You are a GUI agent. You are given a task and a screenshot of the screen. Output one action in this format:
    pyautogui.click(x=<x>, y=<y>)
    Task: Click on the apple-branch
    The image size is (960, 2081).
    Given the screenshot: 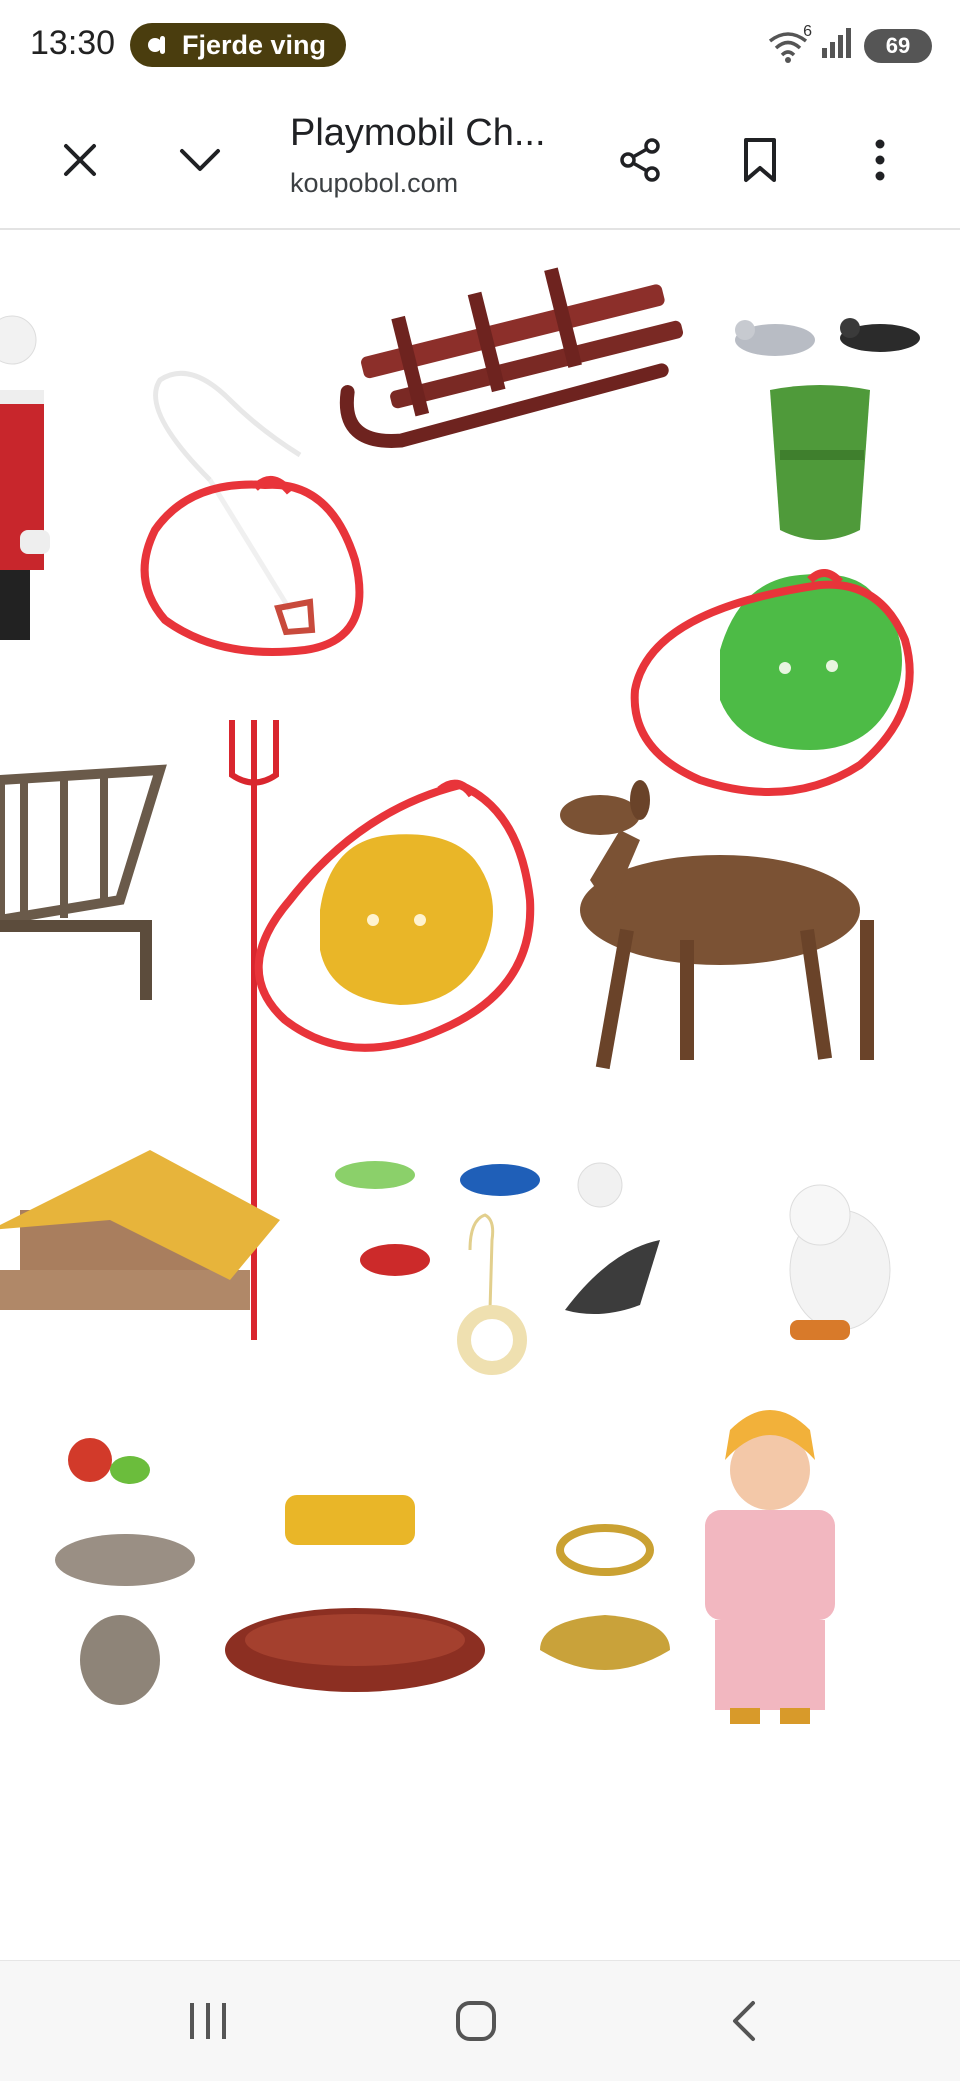 What is the action you would take?
    pyautogui.click(x=109, y=1461)
    